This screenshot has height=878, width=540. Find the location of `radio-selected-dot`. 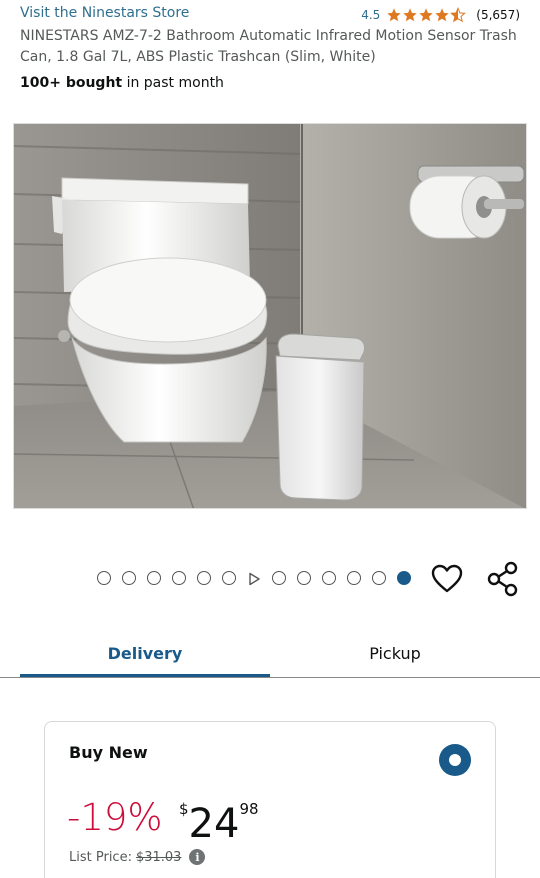

radio-selected-dot is located at coordinates (455, 760).